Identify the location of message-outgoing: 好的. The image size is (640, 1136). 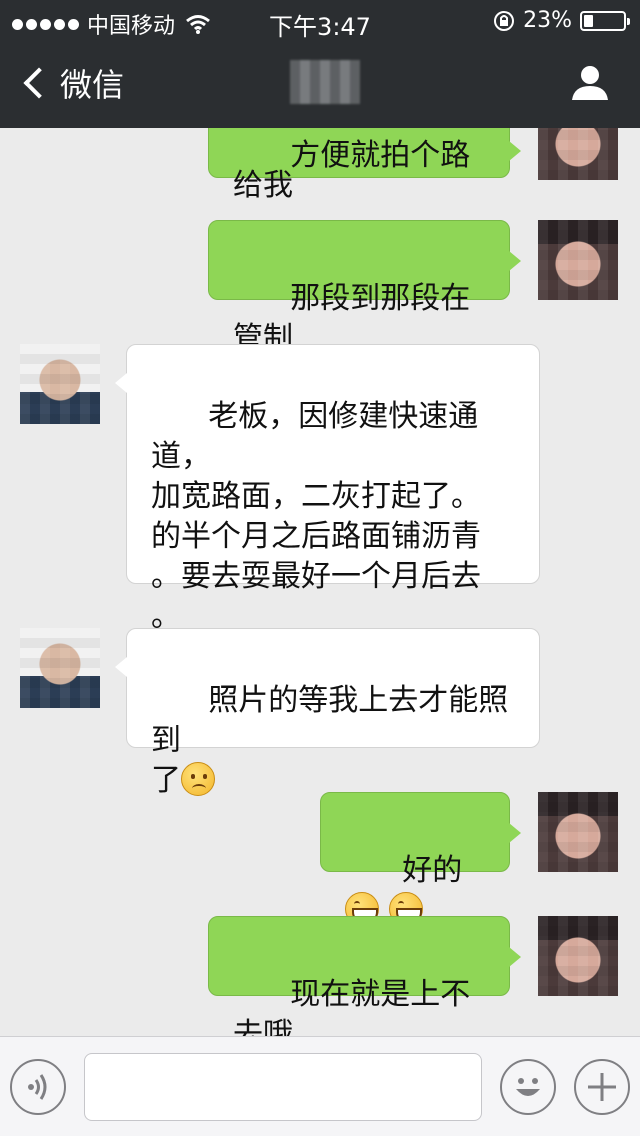
(320, 859).